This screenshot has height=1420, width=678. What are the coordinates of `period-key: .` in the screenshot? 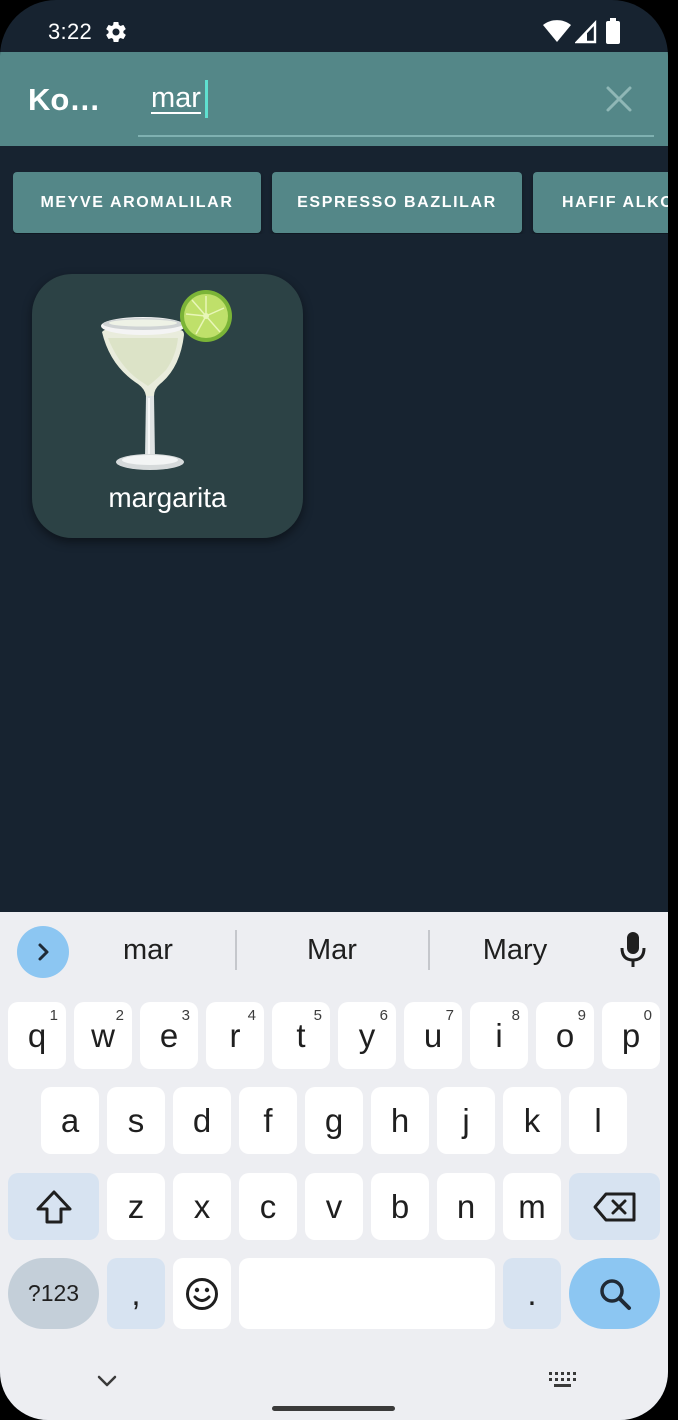 It's located at (532, 1293).